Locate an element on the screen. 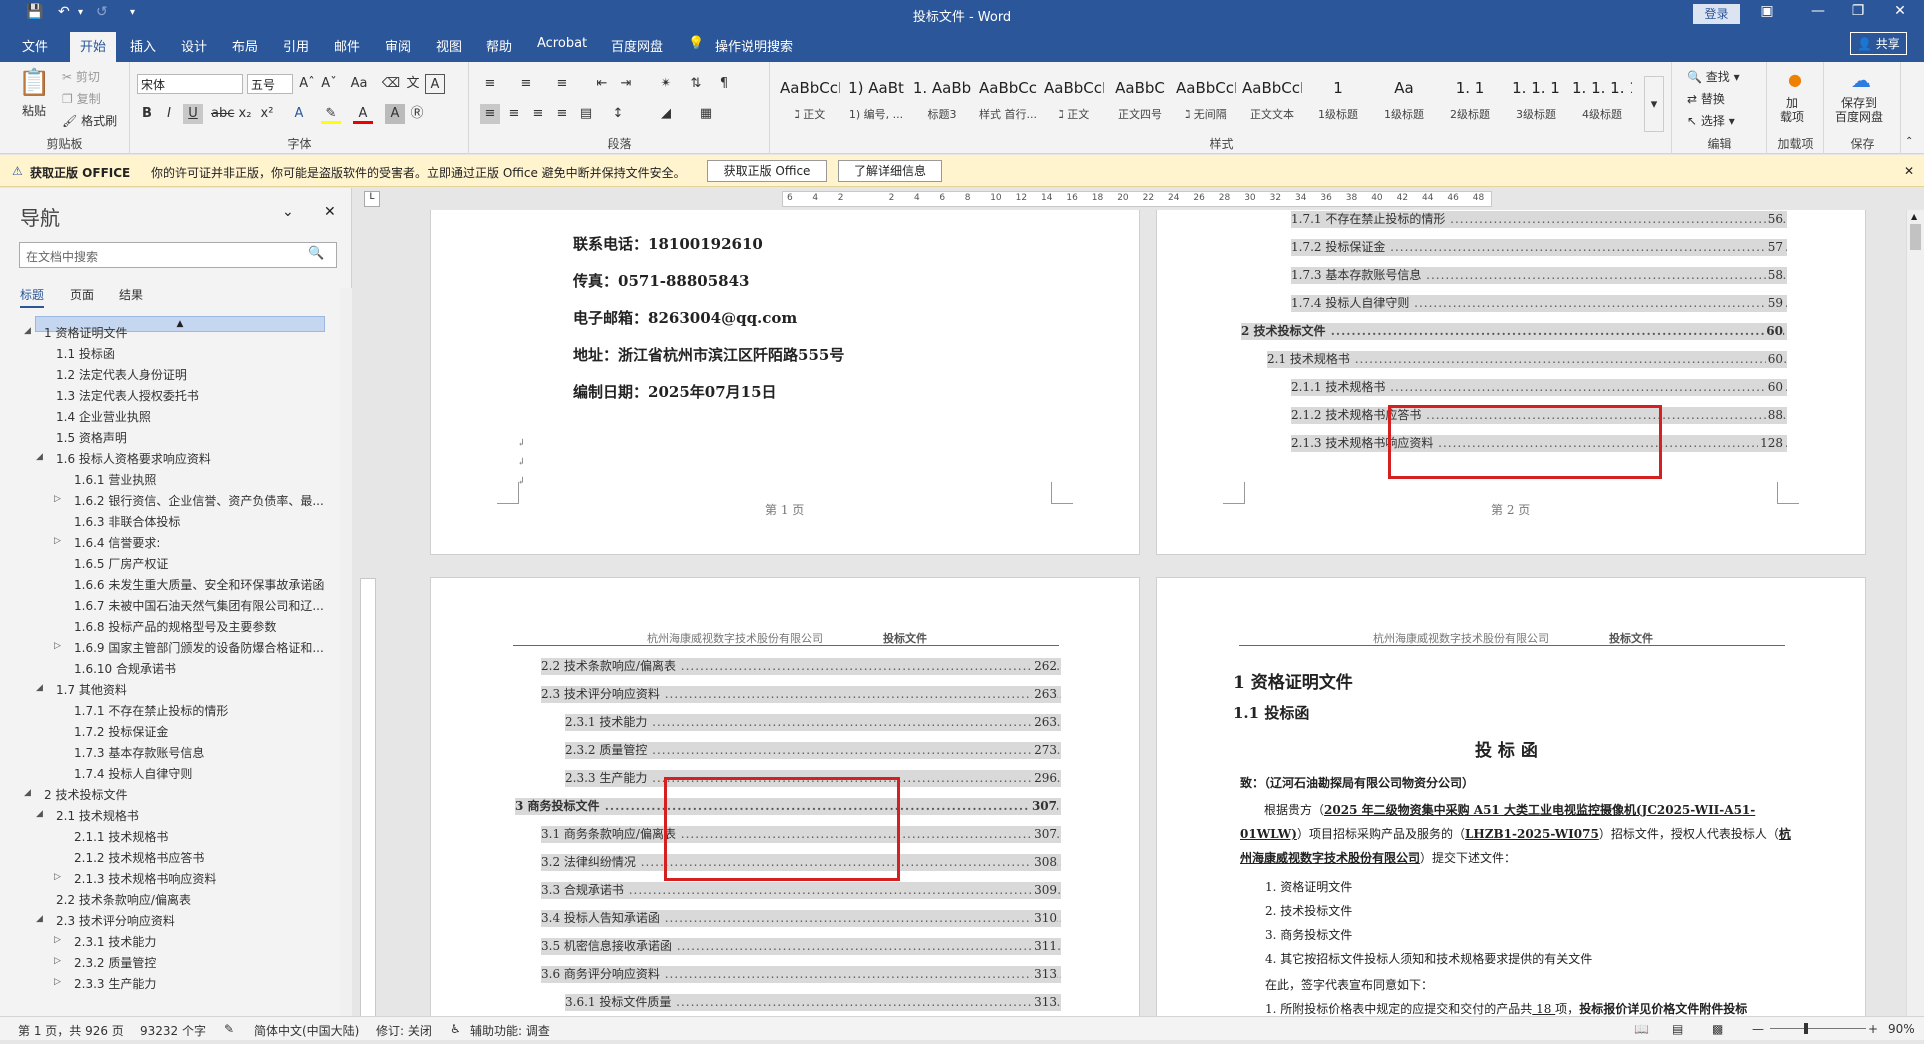 This screenshot has height=1044, width=1924. decrease-indent-icon: ⇤ is located at coordinates (602, 84).